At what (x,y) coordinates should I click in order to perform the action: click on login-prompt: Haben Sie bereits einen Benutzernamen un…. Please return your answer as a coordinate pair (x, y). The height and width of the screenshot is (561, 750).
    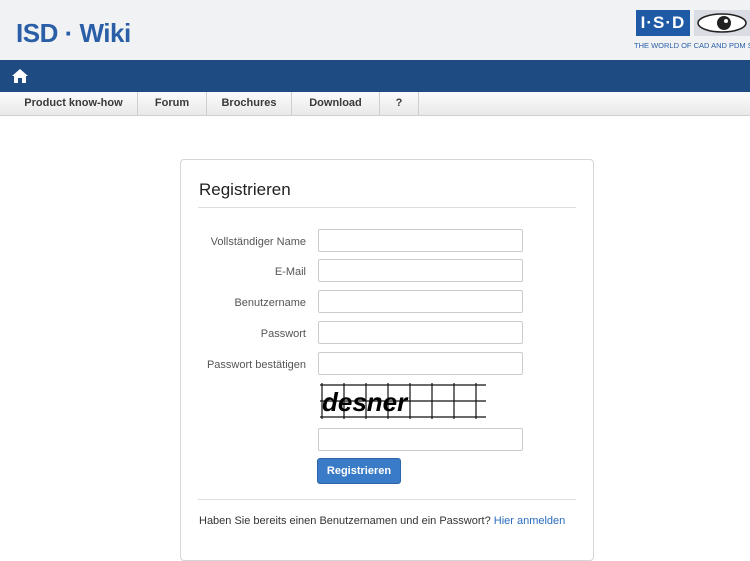
    Looking at the image, I should click on (382, 521).